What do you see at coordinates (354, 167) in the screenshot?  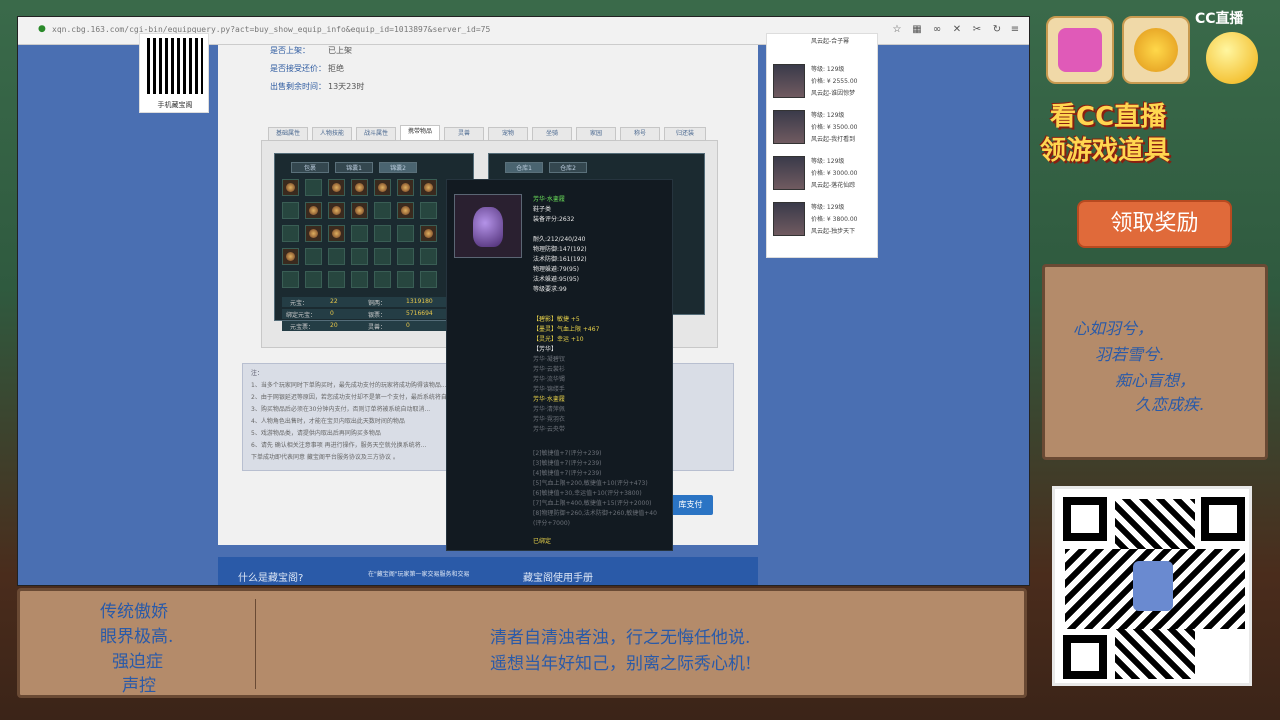 I see `tab-pouch1: 锦囊1` at bounding box center [354, 167].